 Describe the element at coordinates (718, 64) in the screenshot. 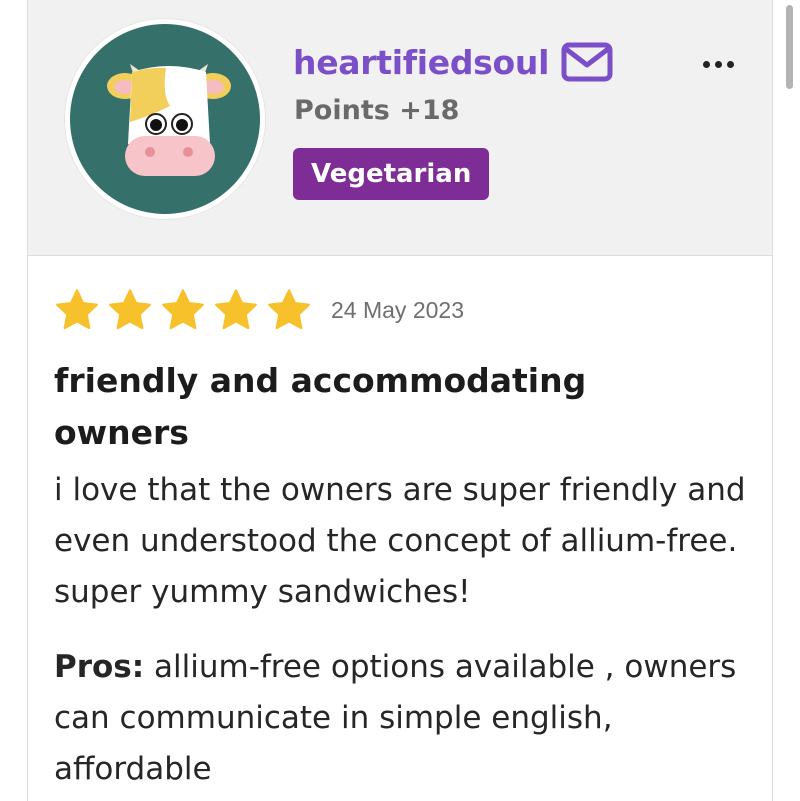

I see `more-options-button` at that location.